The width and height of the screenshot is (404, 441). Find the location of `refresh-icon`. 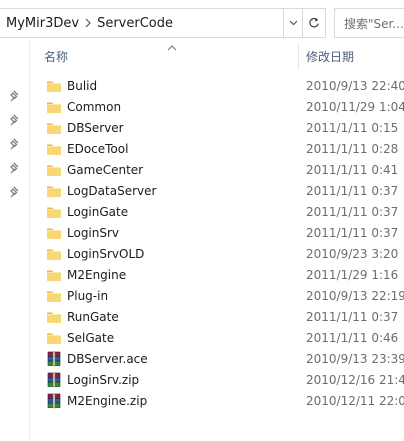

refresh-icon is located at coordinates (314, 22).